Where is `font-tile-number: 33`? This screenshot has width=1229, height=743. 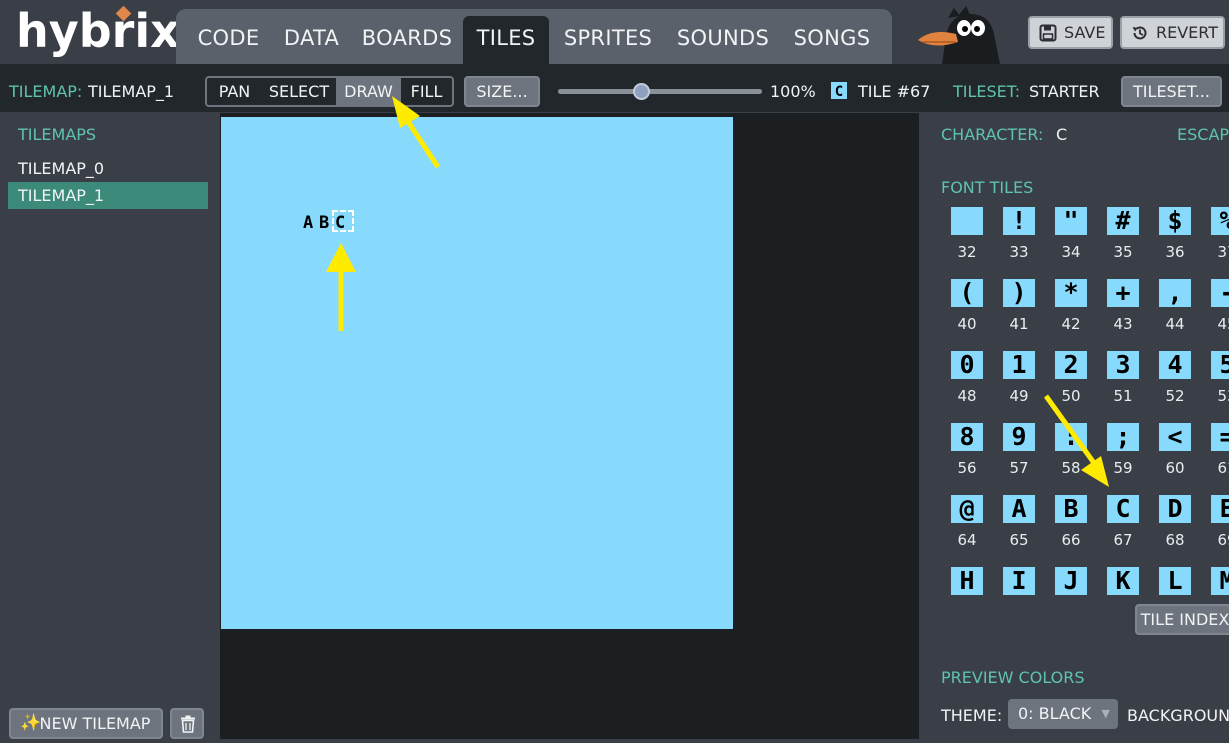 font-tile-number: 33 is located at coordinates (1019, 252).